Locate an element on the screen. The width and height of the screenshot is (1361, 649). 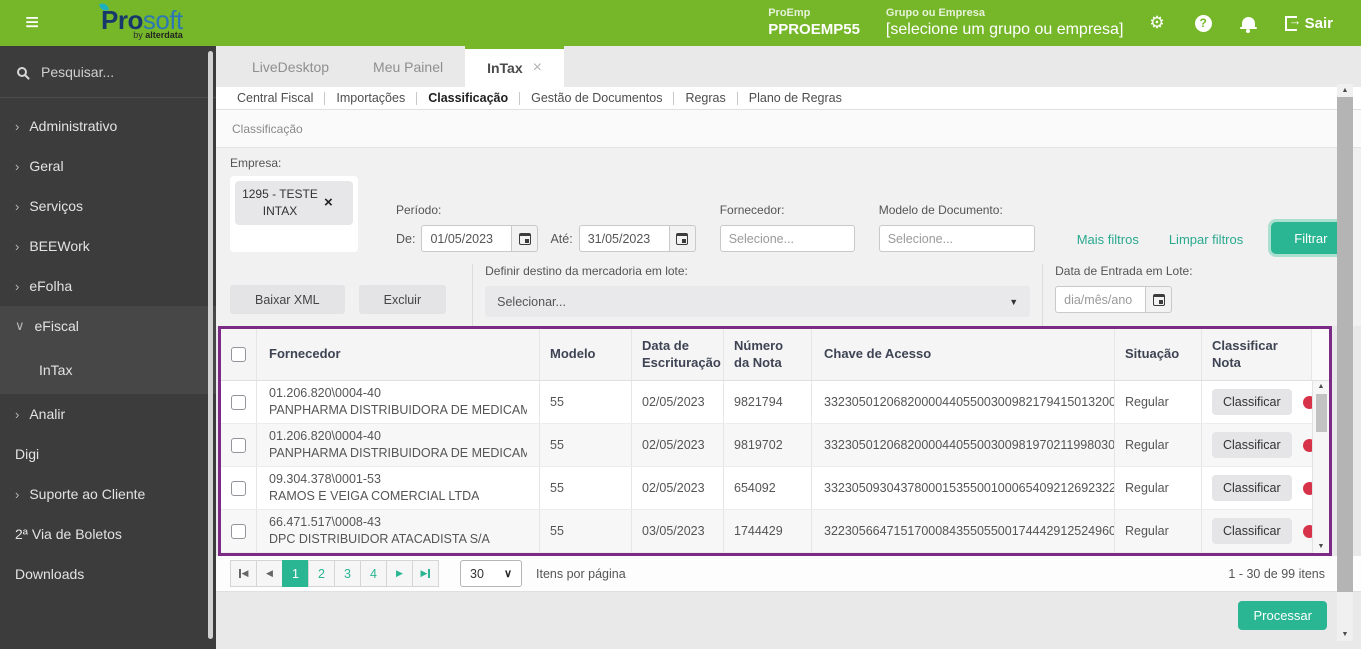
pagination-first-button: ◀ is located at coordinates (243, 573).